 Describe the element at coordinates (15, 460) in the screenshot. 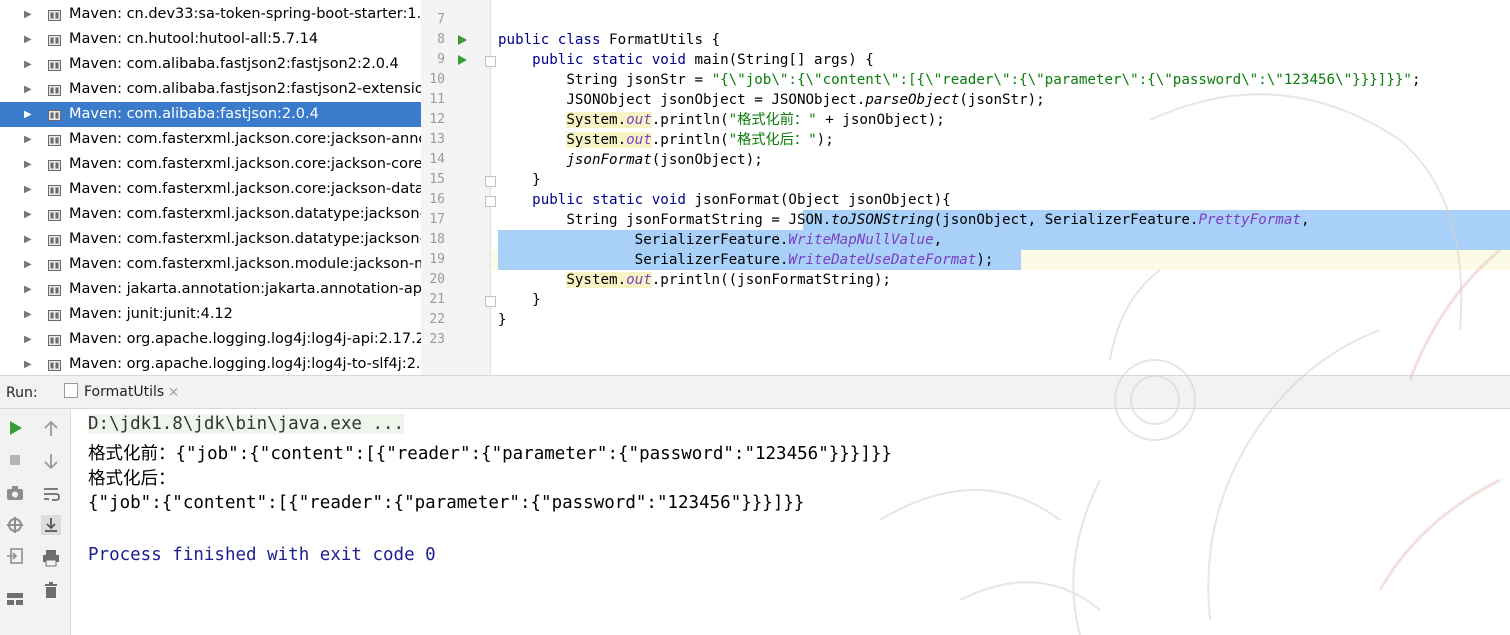

I see `stop-icon` at that location.